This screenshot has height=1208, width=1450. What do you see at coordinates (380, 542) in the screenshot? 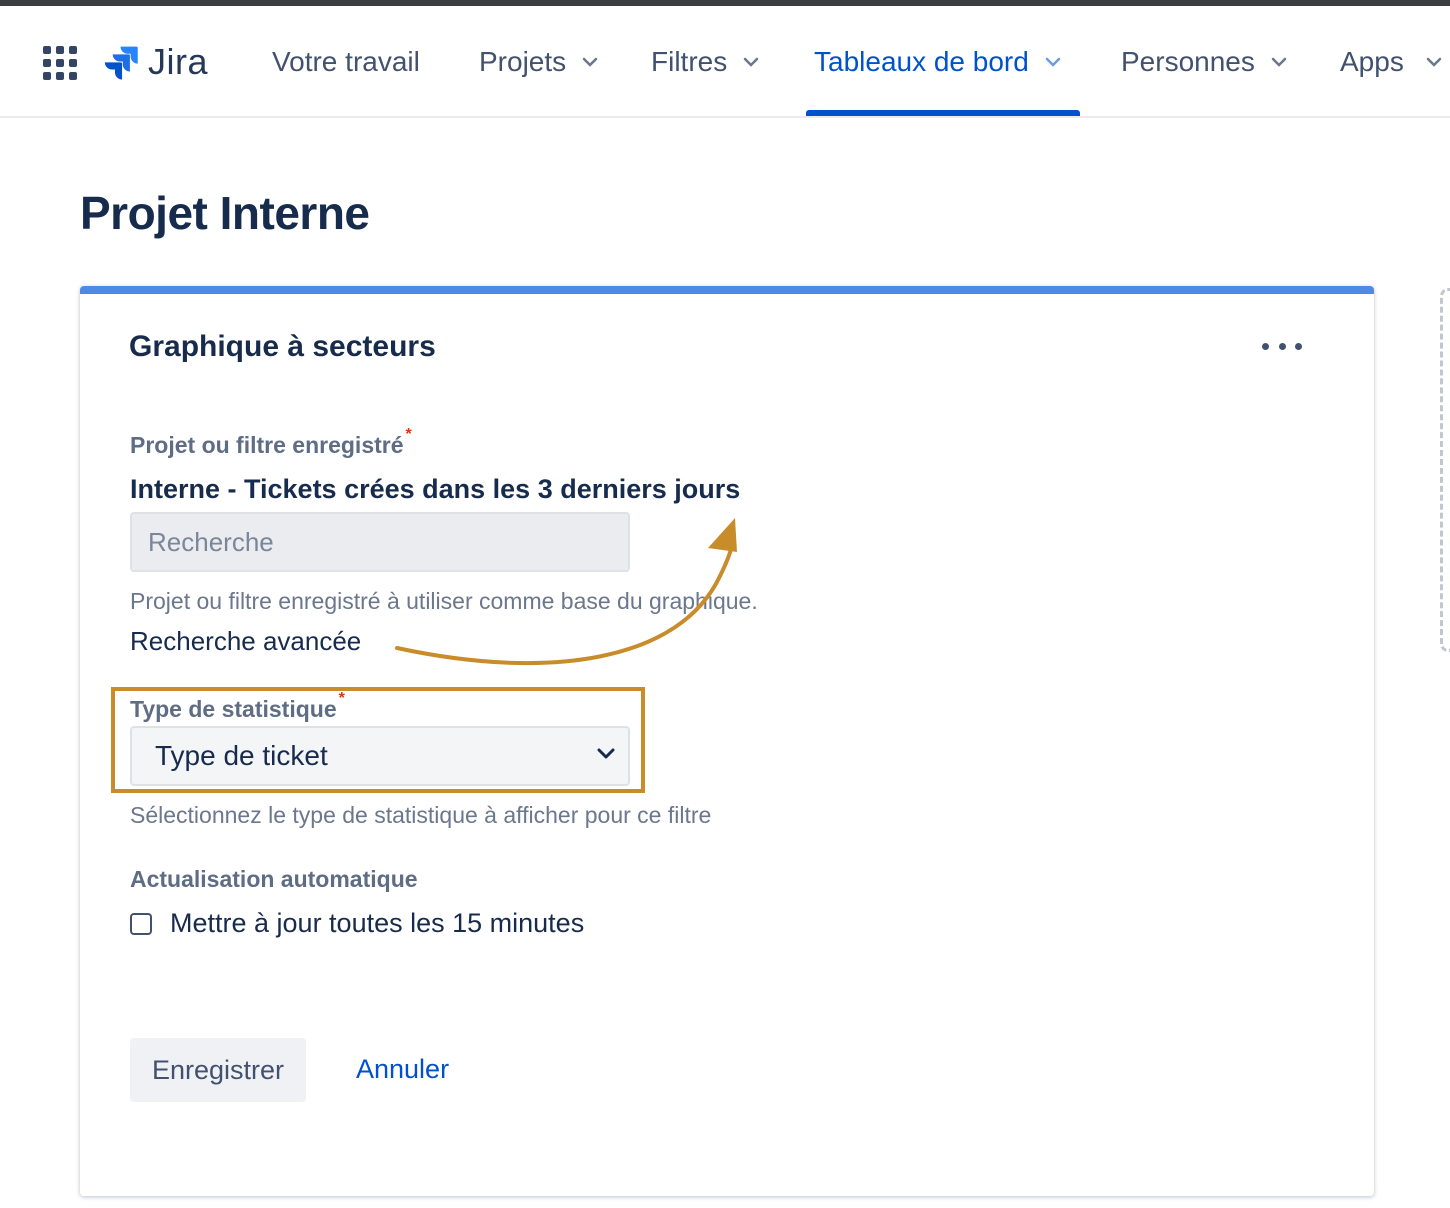
I see `filter-search-input` at bounding box center [380, 542].